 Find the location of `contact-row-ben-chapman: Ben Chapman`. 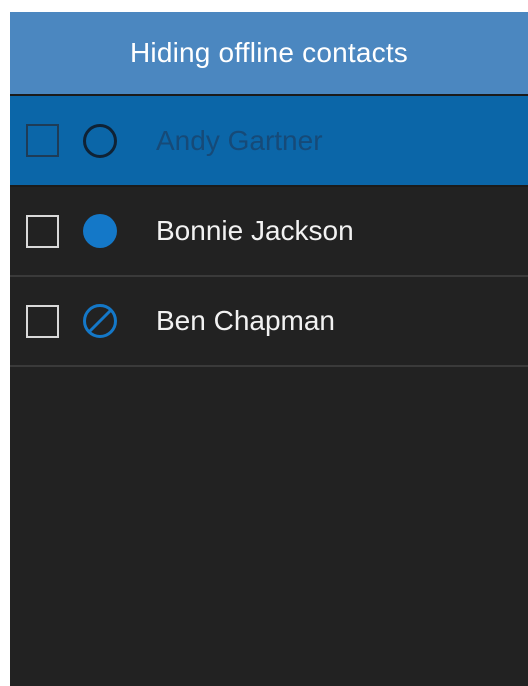

contact-row-ben-chapman: Ben Chapman is located at coordinates (269, 322).